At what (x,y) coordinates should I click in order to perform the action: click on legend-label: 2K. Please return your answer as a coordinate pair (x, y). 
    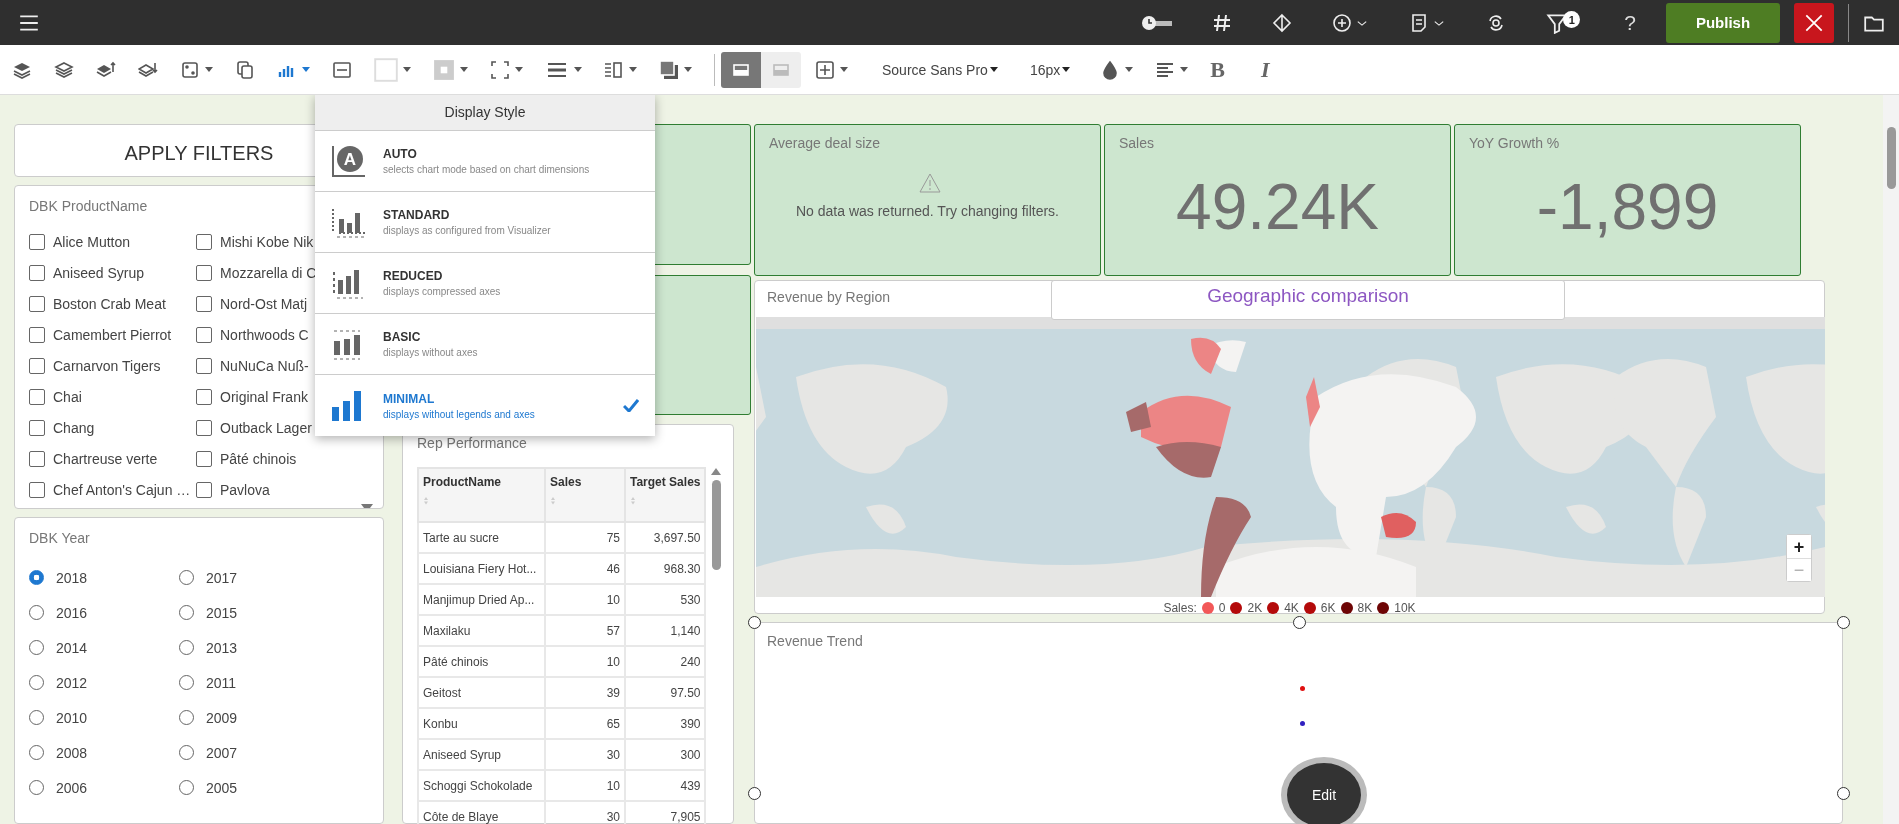
    Looking at the image, I should click on (1255, 608).